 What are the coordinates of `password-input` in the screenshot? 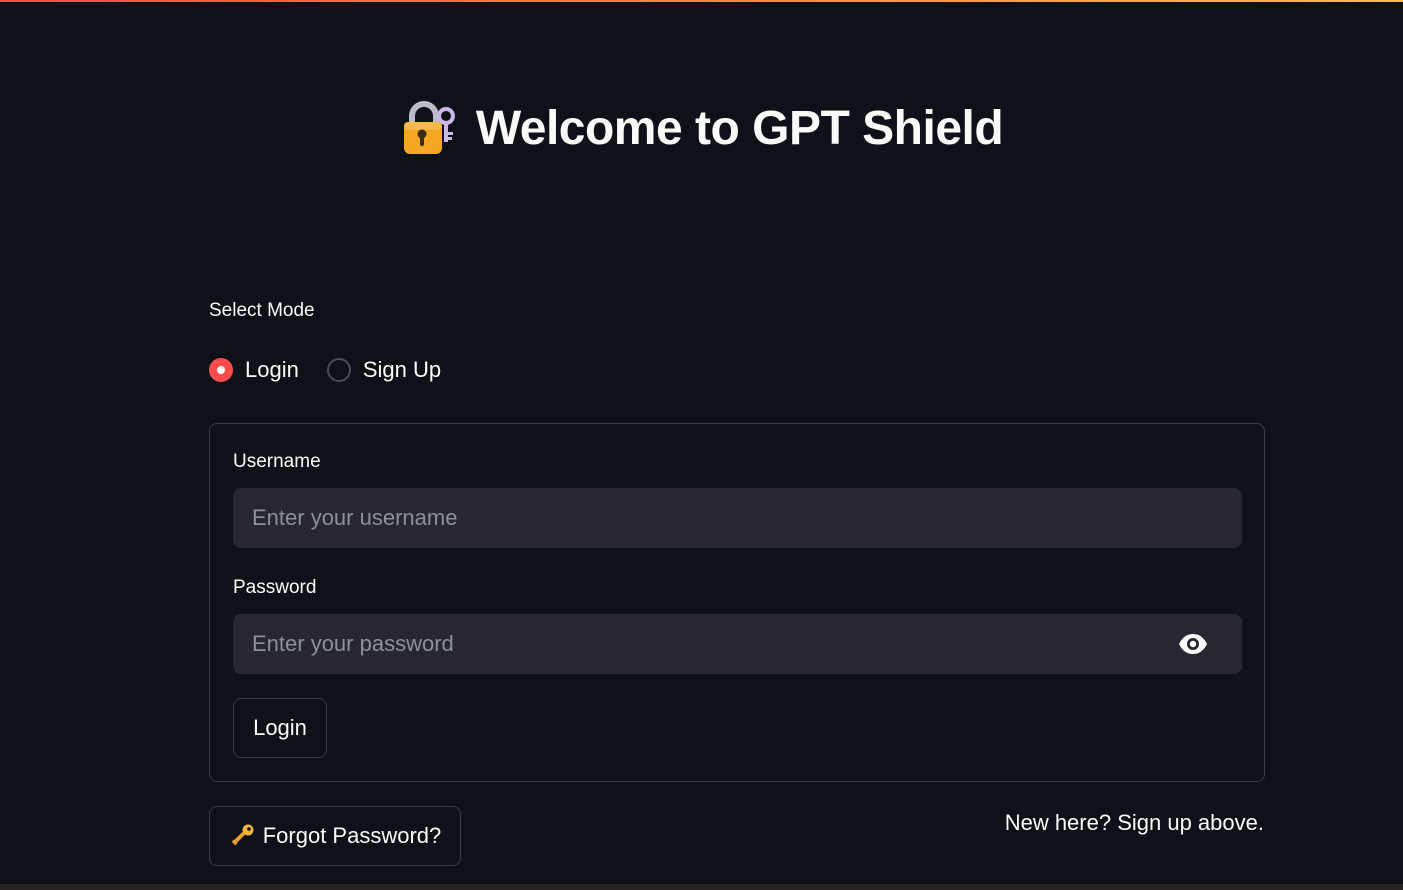 It's located at (737, 644).